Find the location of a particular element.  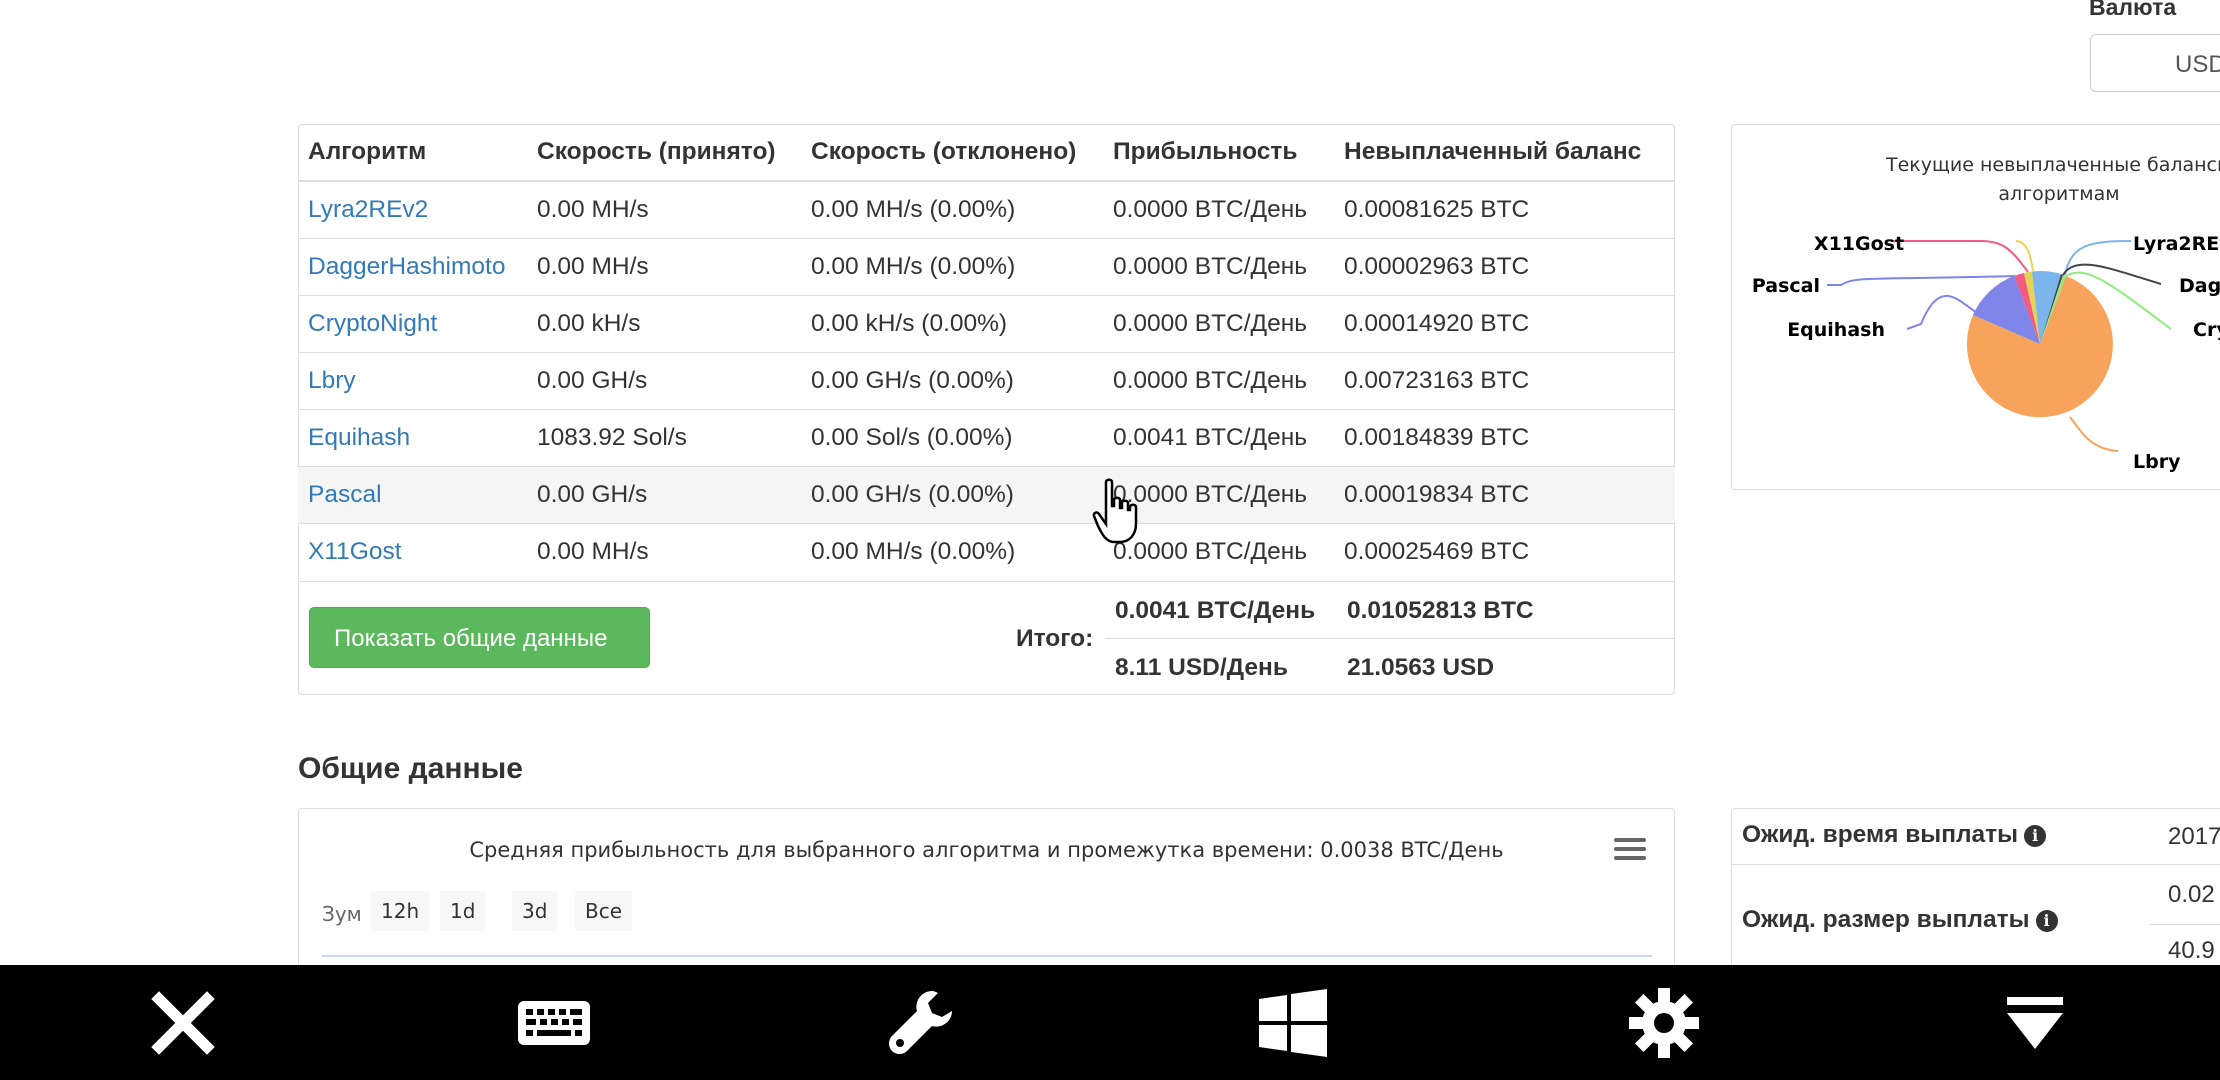

pie-label-pascal: Pascal is located at coordinates (1786, 286).